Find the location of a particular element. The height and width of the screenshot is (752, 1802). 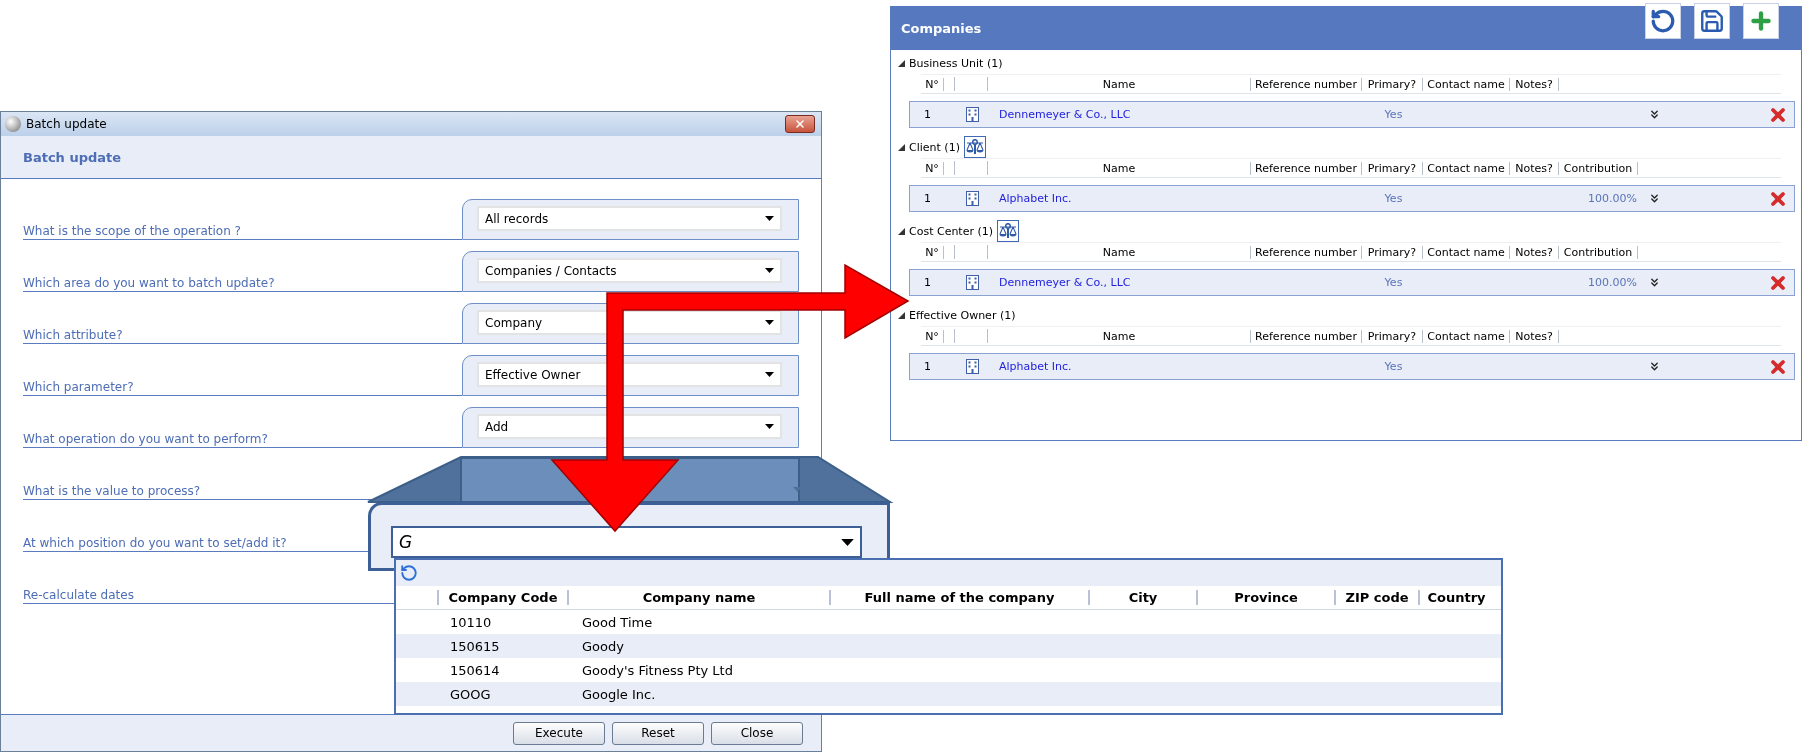

plus-icon is located at coordinates (1761, 21).